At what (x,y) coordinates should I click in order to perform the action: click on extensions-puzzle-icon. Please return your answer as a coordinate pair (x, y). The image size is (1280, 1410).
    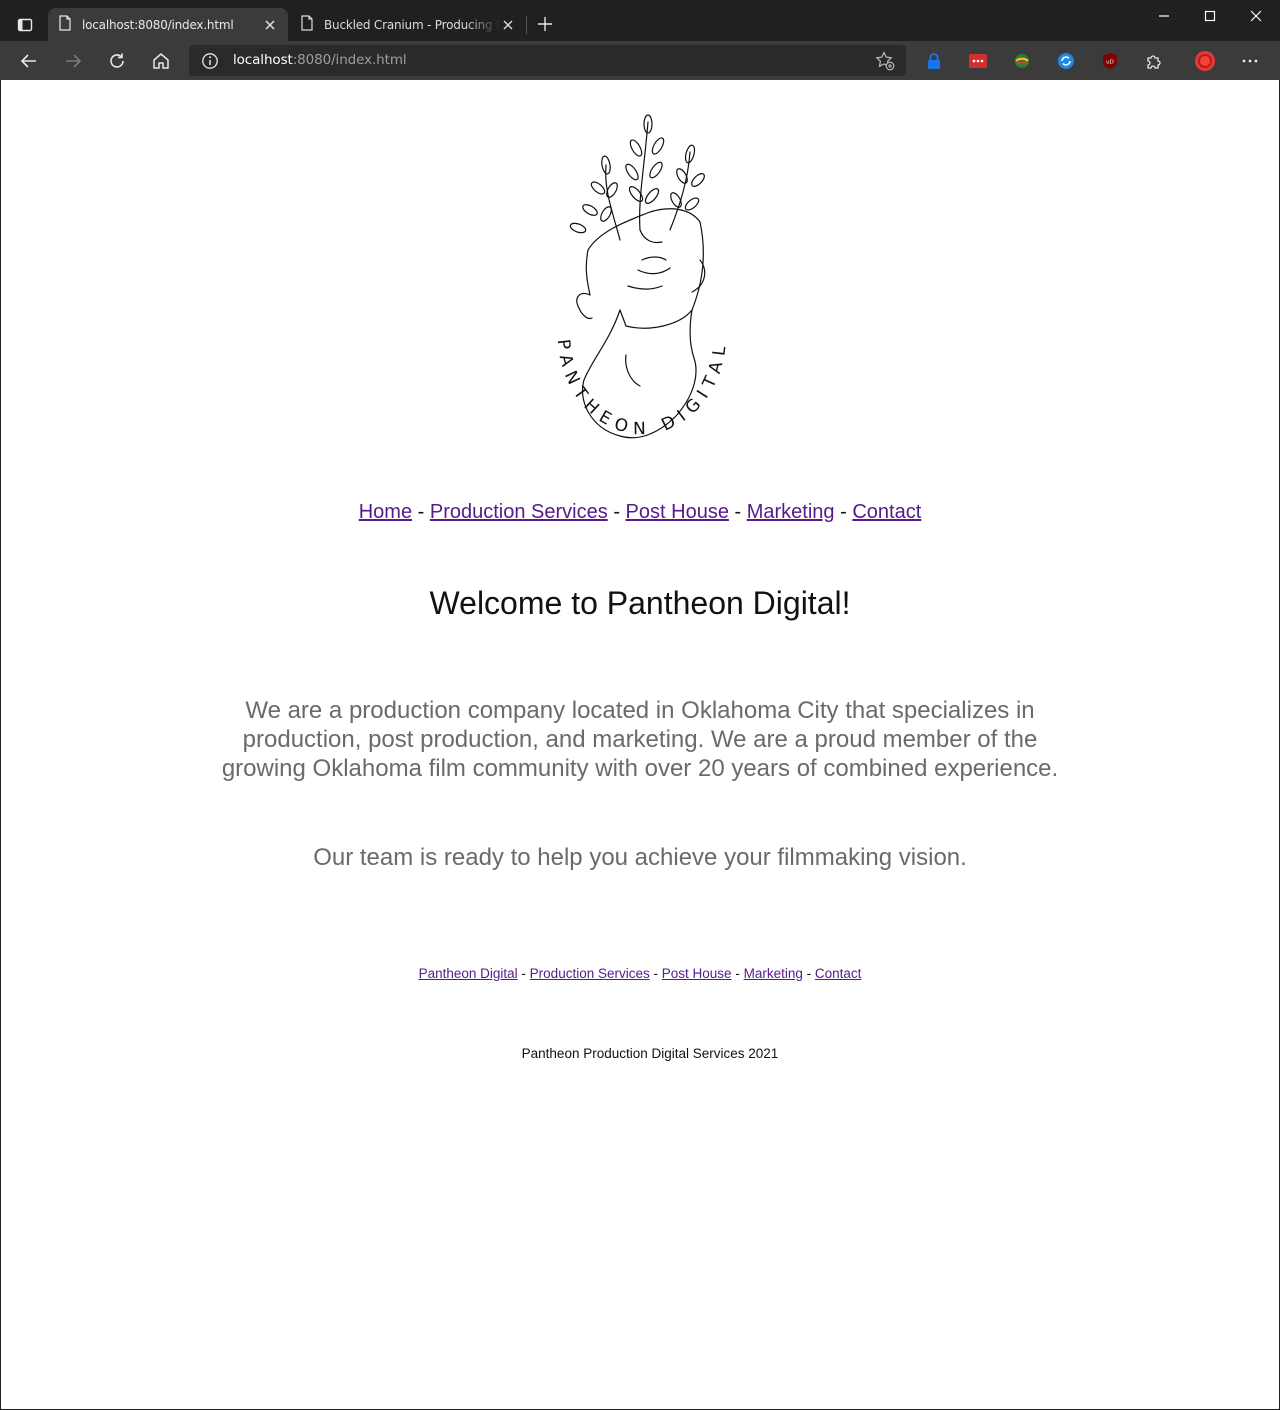
    Looking at the image, I should click on (1154, 61).